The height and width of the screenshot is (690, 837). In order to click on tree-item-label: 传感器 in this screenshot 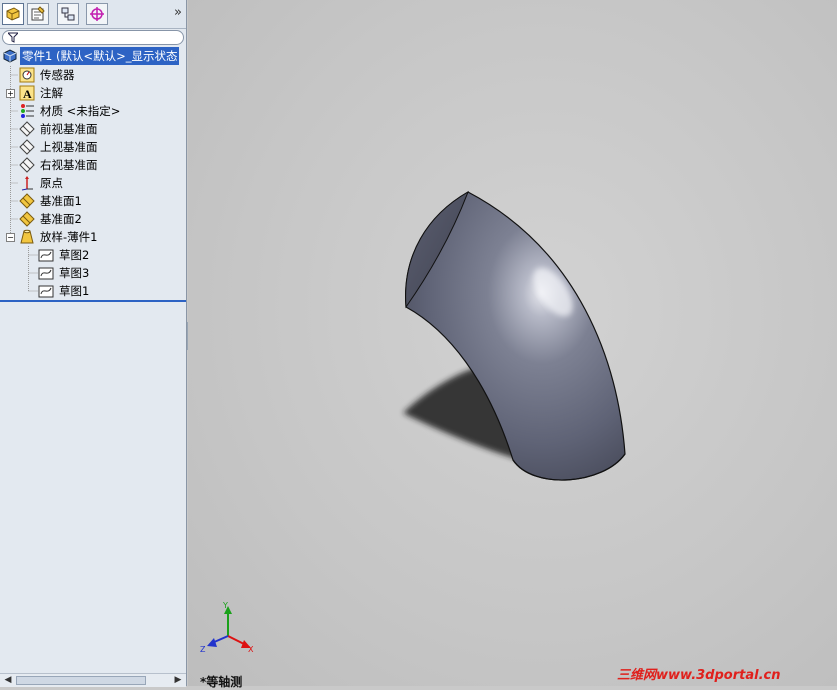, I will do `click(57, 75)`.